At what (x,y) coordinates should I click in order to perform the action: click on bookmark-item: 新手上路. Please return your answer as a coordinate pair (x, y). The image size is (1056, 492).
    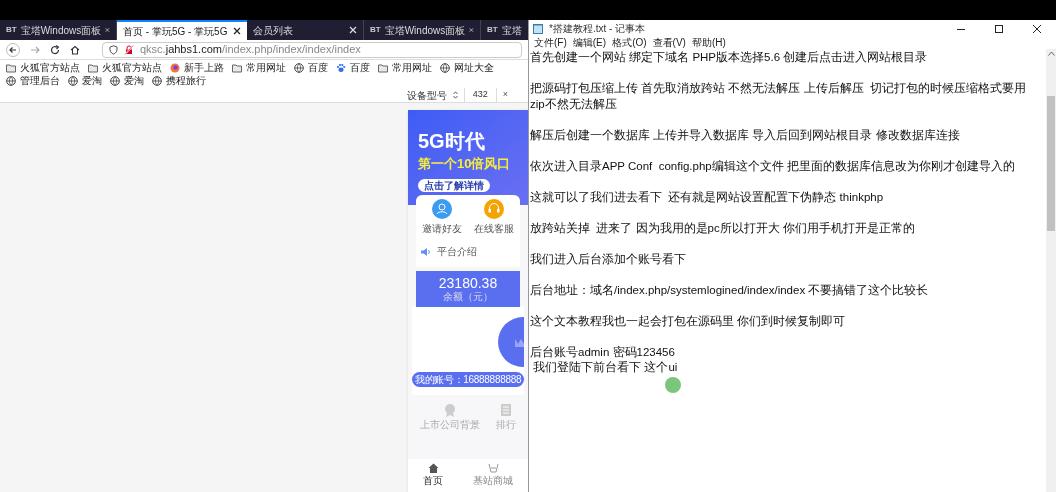
    Looking at the image, I should click on (197, 67).